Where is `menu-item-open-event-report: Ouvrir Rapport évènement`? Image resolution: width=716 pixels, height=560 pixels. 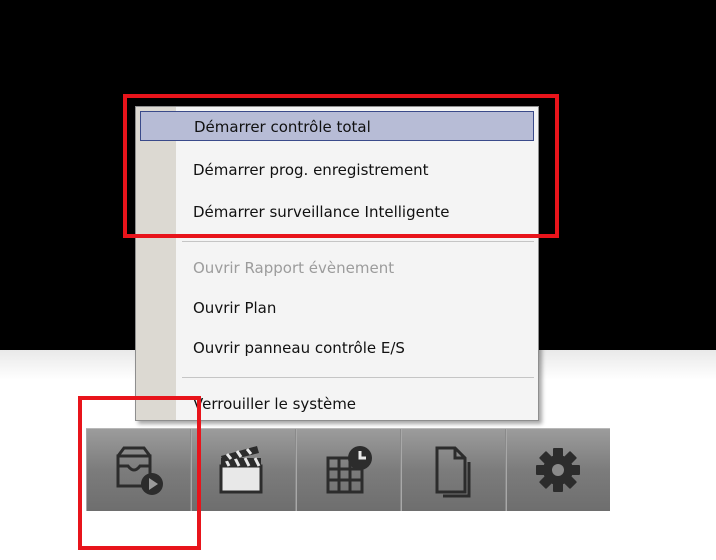
menu-item-open-event-report: Ouvrir Rapport évènement is located at coordinates (337, 268).